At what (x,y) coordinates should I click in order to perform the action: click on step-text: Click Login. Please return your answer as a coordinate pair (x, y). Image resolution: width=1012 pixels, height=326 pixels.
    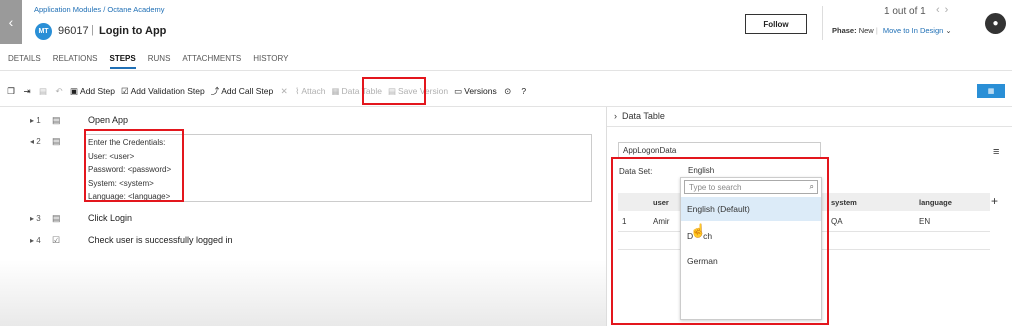
    Looking at the image, I should click on (110, 218).